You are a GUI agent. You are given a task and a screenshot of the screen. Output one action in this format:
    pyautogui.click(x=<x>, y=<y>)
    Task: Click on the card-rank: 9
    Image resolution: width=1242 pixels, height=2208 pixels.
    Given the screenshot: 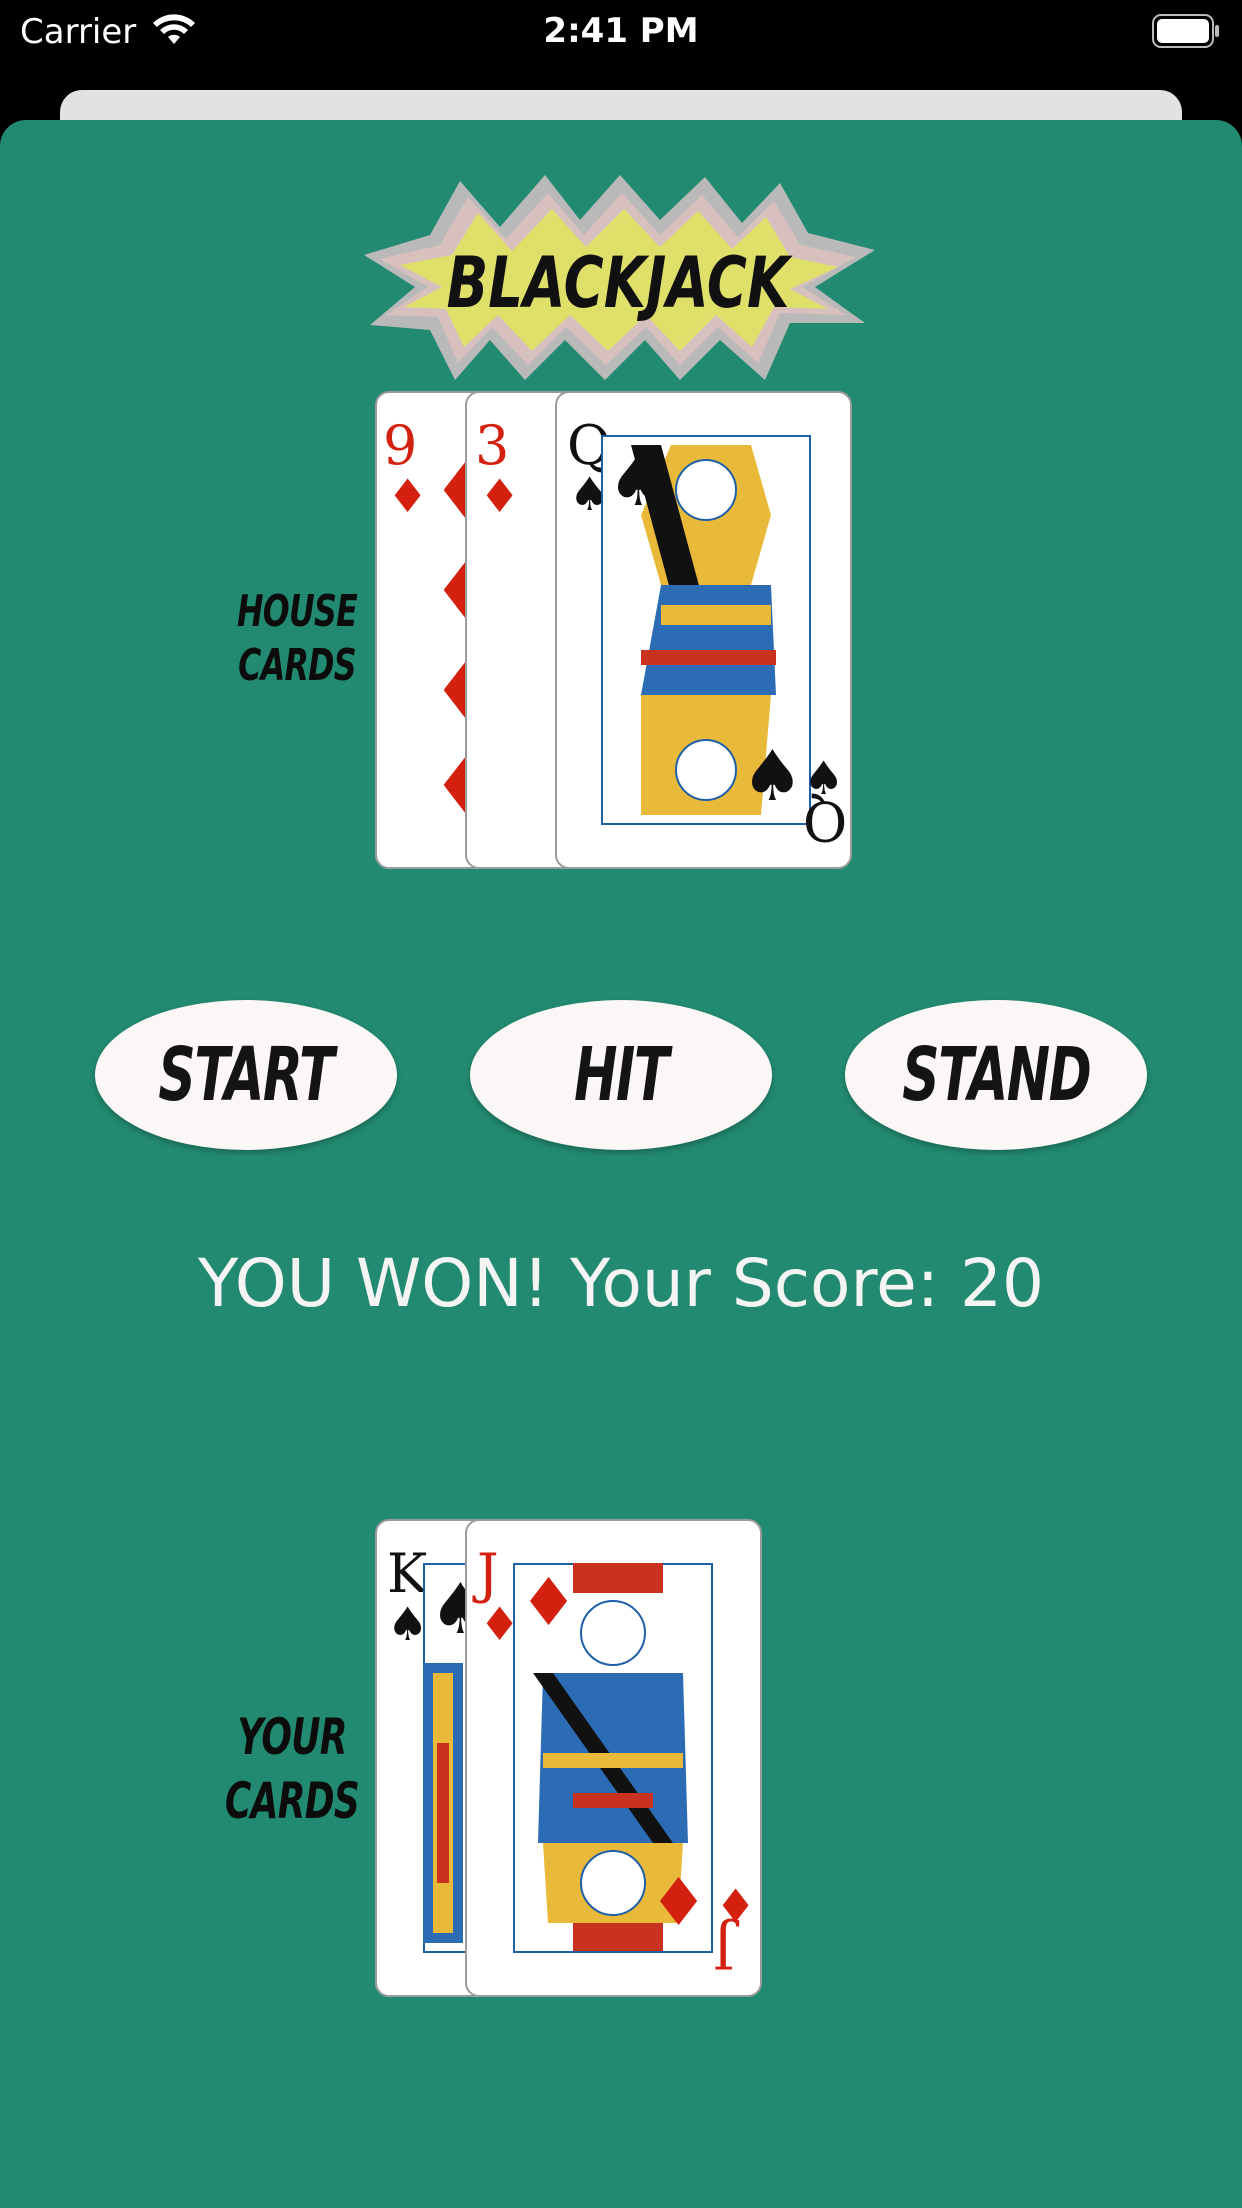 What is the action you would take?
    pyautogui.click(x=400, y=445)
    